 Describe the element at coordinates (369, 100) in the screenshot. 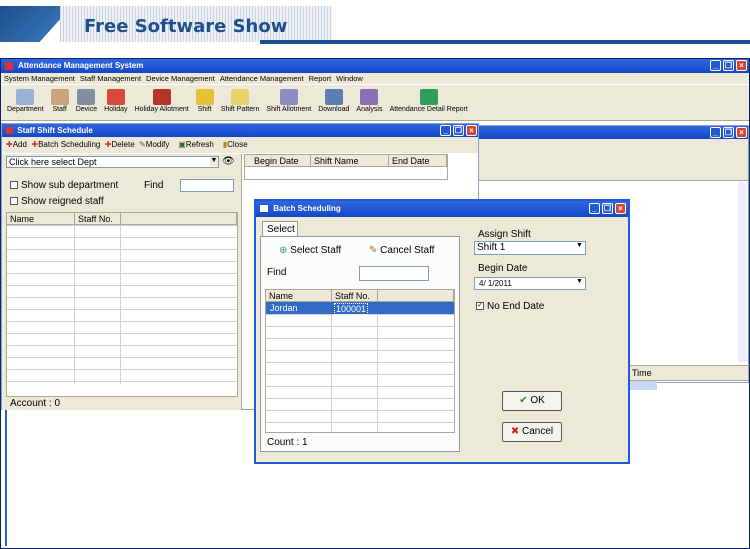

I see `toolbar-analysis: Analysis` at that location.